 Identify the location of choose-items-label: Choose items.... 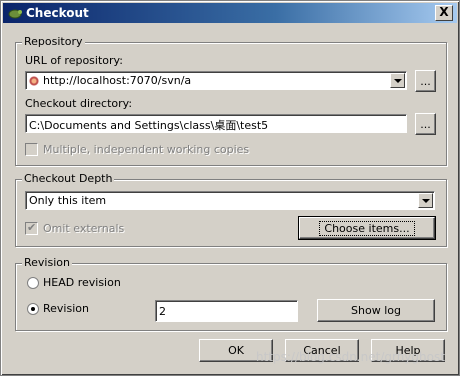
(367, 228).